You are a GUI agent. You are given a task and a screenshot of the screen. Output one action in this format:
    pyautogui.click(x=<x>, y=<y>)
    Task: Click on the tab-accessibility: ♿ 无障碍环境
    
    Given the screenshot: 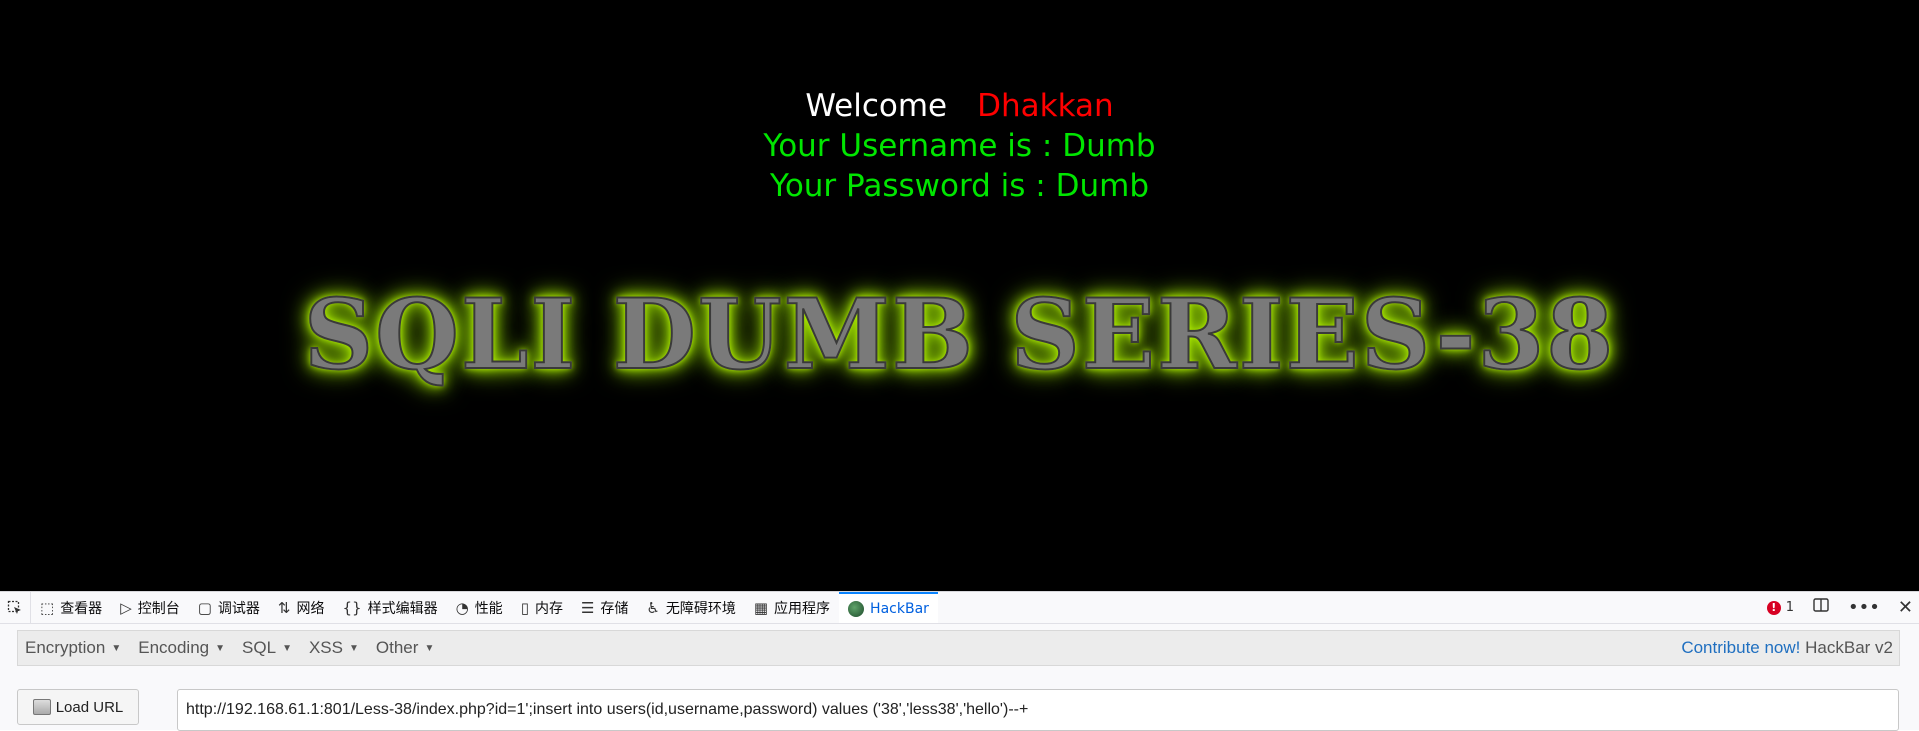 What is the action you would take?
    pyautogui.click(x=690, y=607)
    